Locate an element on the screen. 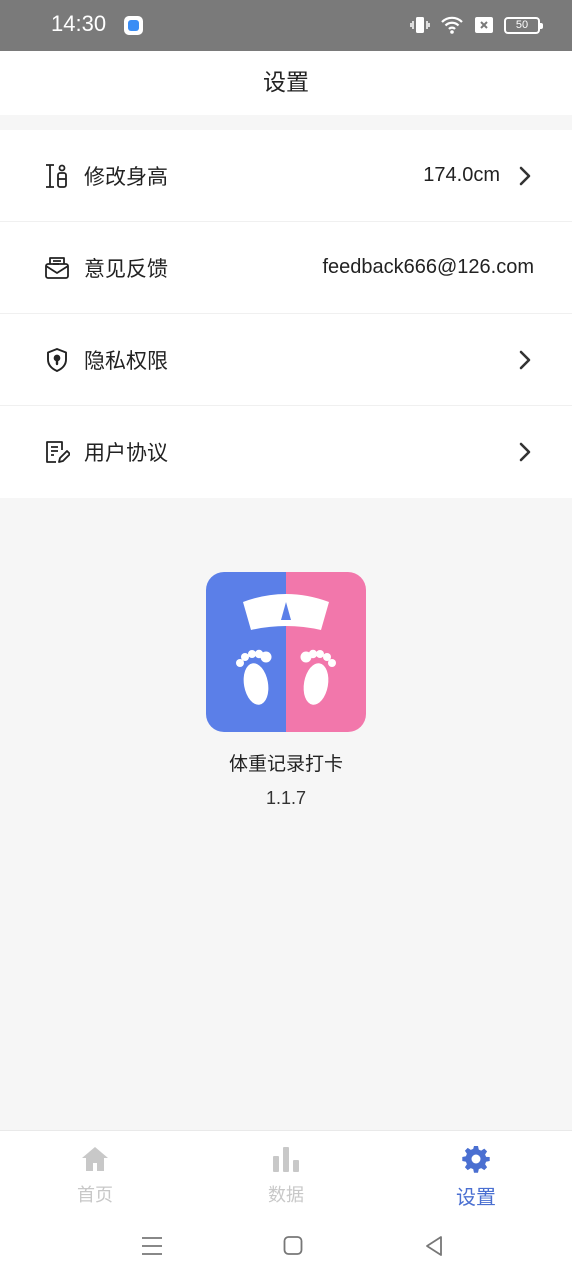  gear-icon is located at coordinates (476, 1159).